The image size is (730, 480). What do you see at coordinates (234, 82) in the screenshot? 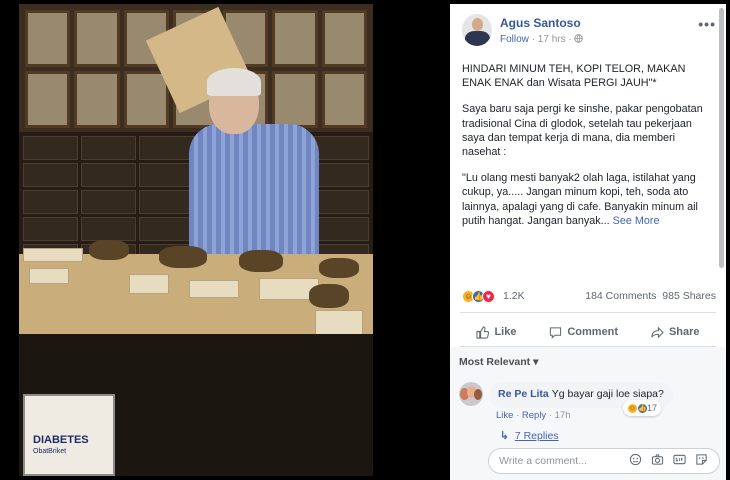
I see `herbalist-hair` at bounding box center [234, 82].